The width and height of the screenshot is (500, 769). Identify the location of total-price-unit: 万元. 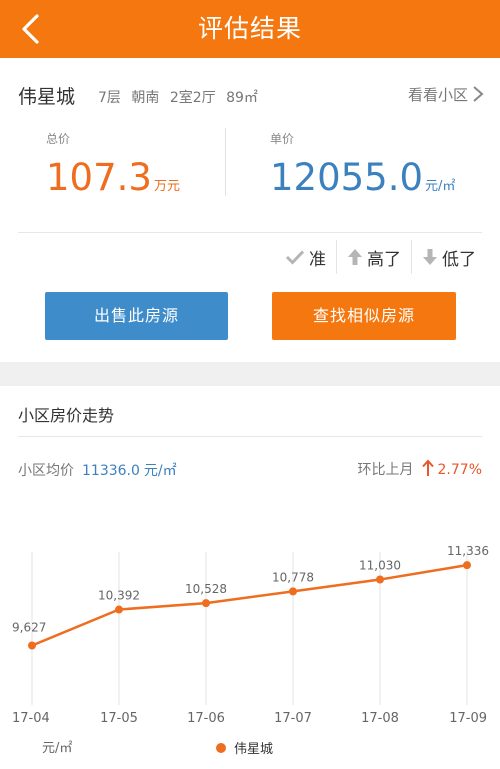
(166, 186).